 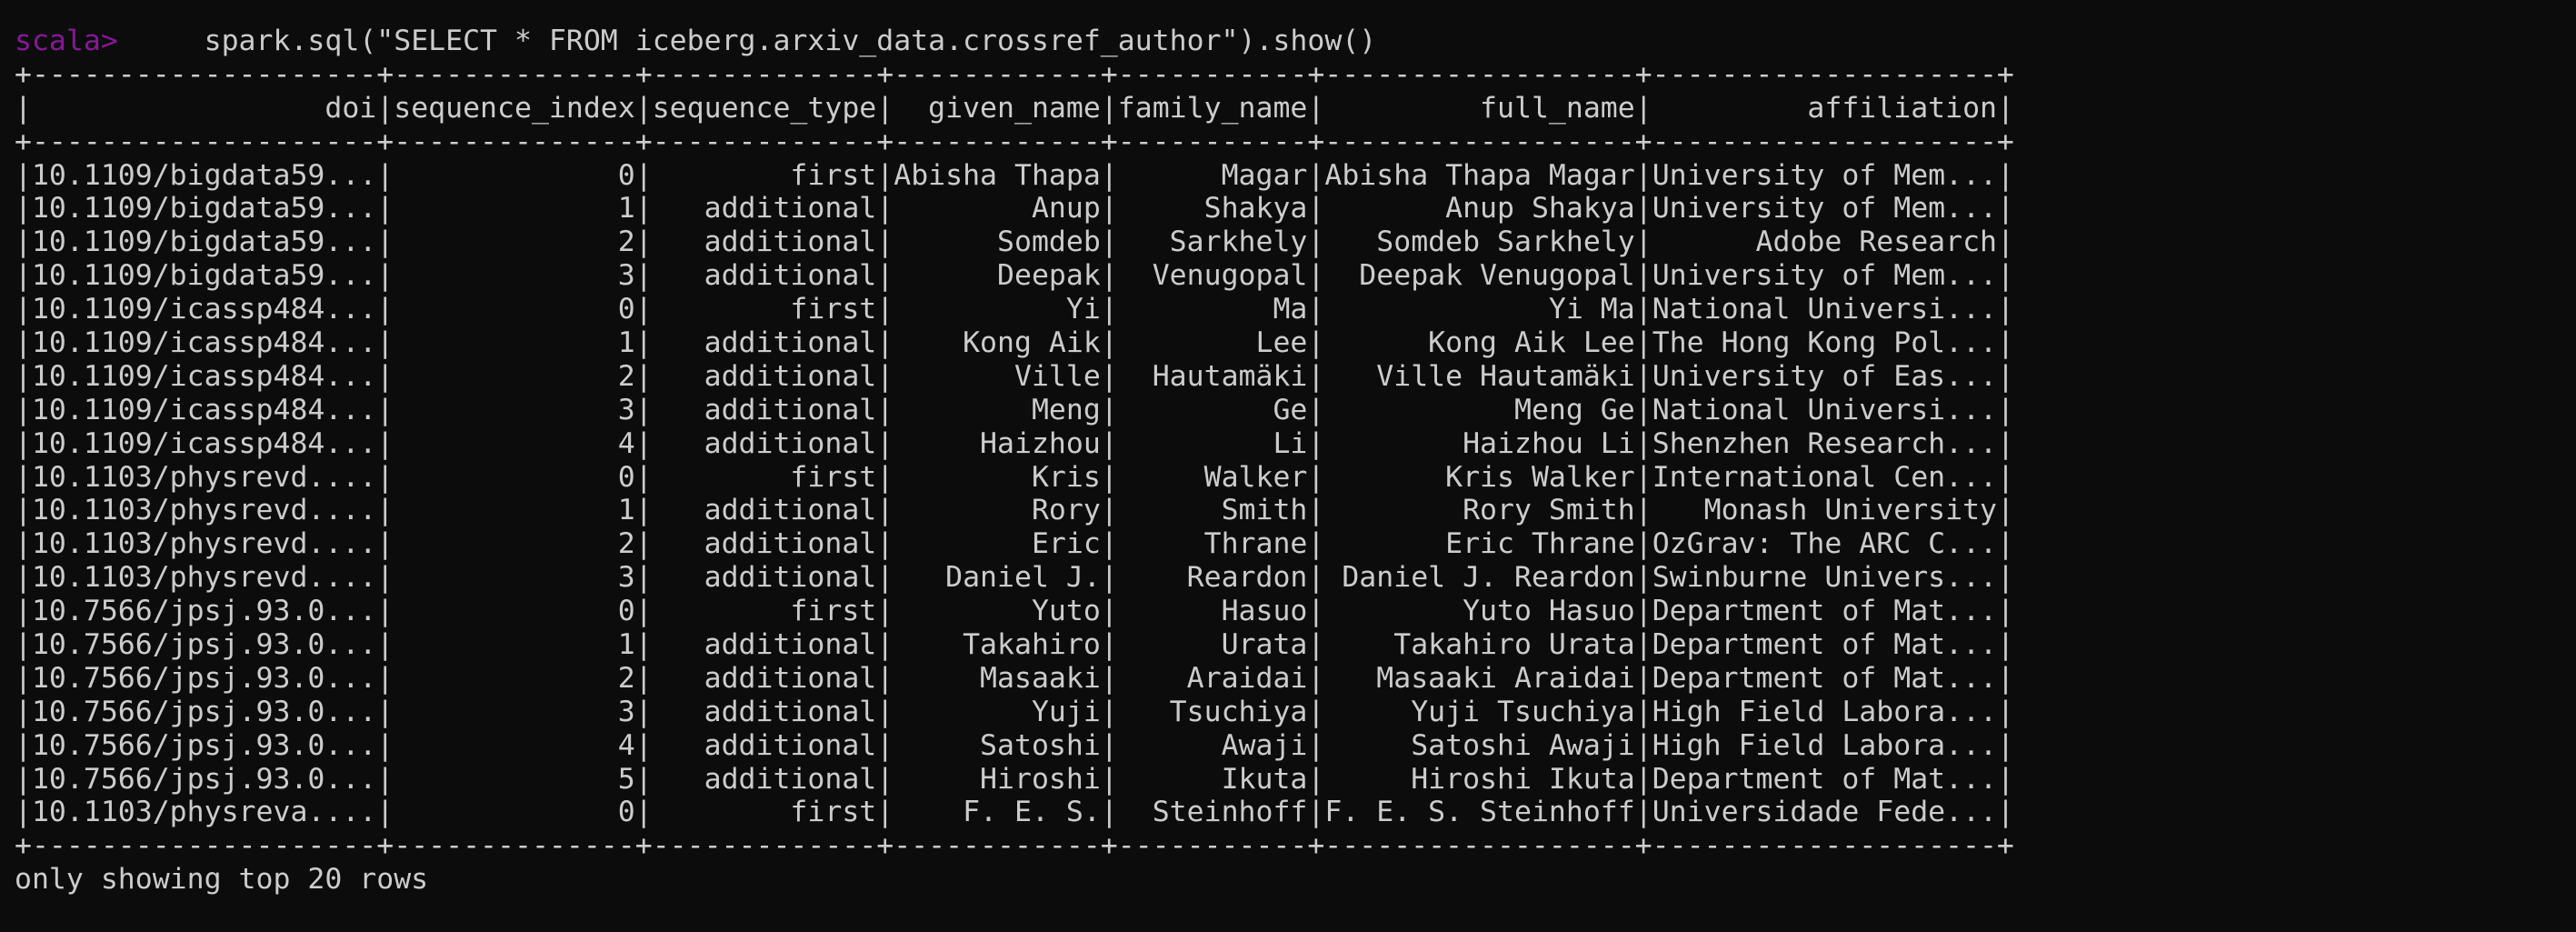 I want to click on cell-full-name: Anup Shakya, so click(x=1479, y=209).